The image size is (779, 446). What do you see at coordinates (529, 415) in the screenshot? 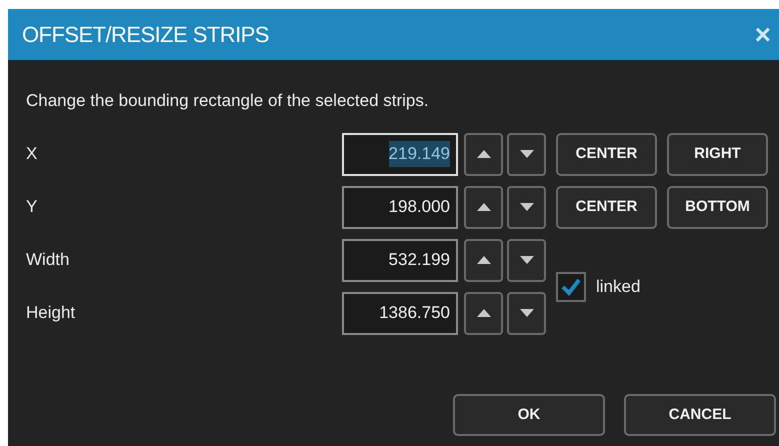
I see `ok-button: OK` at bounding box center [529, 415].